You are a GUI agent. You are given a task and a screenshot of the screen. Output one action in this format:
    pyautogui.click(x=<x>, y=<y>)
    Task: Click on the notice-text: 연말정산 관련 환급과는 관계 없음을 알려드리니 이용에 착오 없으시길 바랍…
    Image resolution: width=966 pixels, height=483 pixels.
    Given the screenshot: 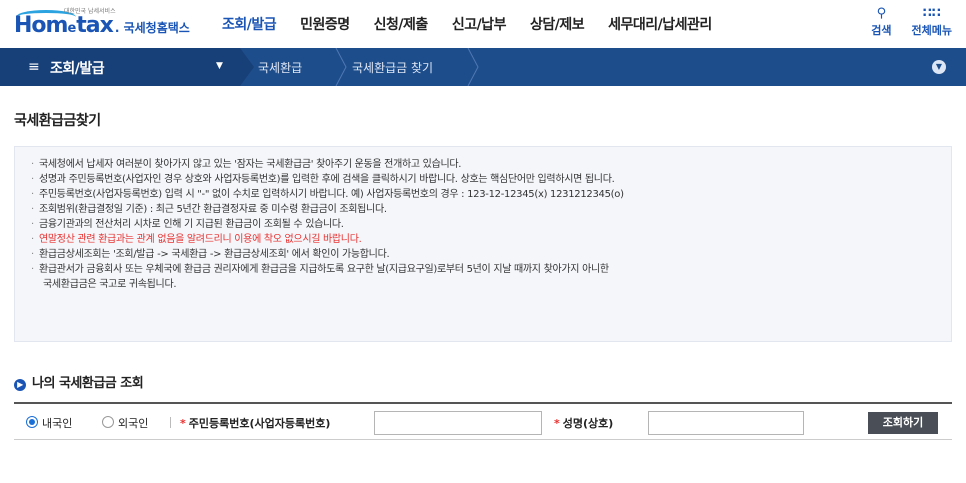 What is the action you would take?
    pyautogui.click(x=200, y=239)
    